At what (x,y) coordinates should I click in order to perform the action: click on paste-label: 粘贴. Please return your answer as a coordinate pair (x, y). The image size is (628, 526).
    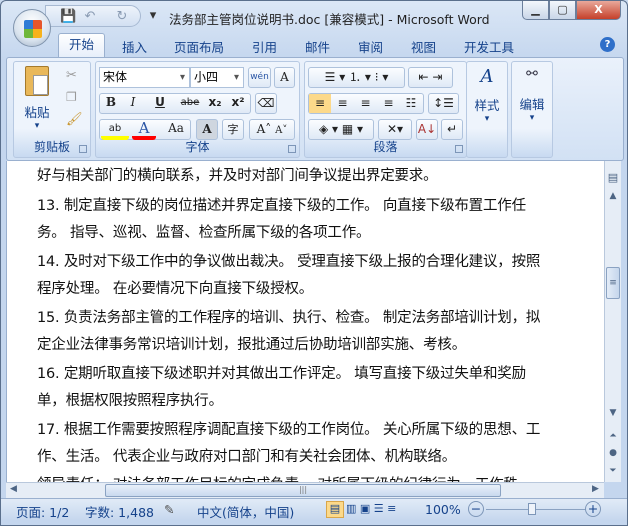
    Looking at the image, I should click on (37, 112).